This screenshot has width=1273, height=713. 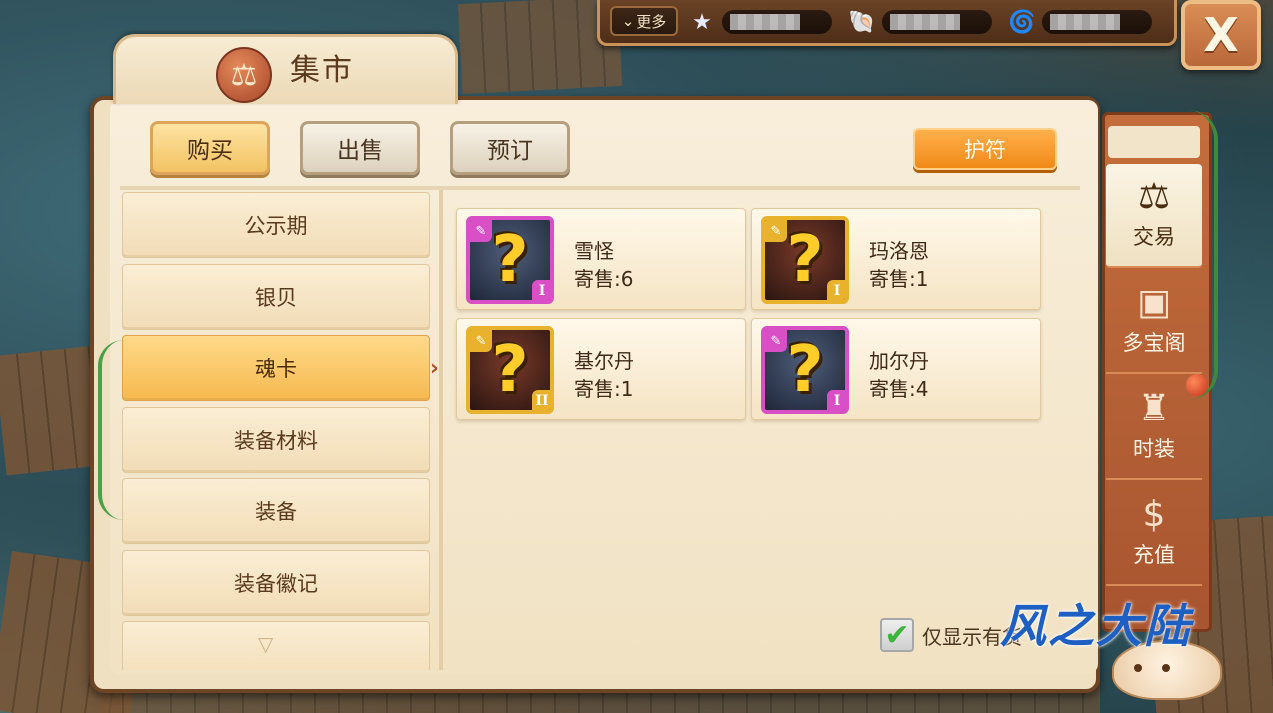 I want to click on tab-label: 出售, so click(x=360, y=151).